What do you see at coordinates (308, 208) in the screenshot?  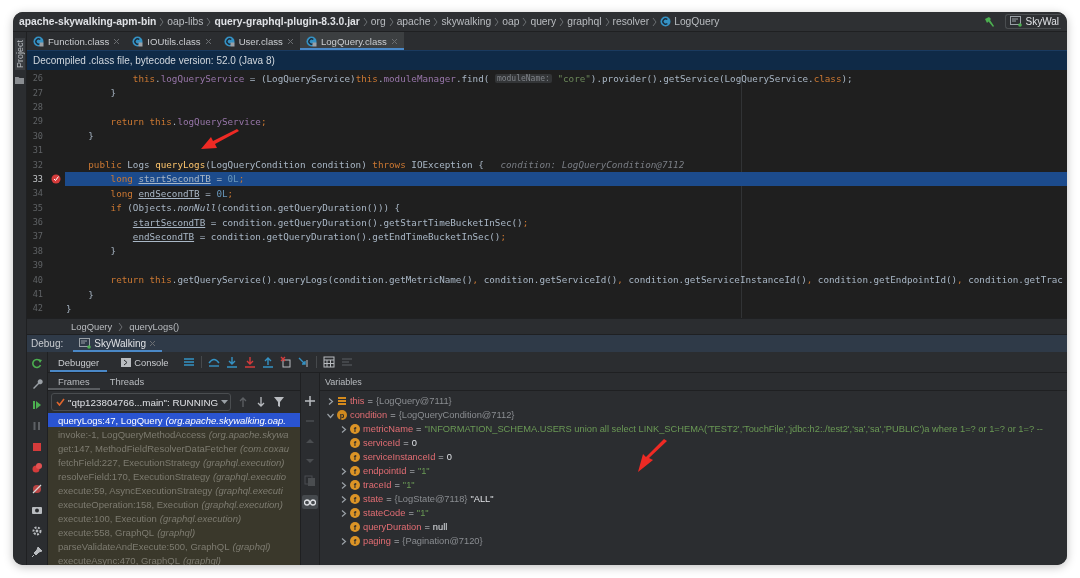 I see `code-text: (condition.getQueryDuration())) {` at bounding box center [308, 208].